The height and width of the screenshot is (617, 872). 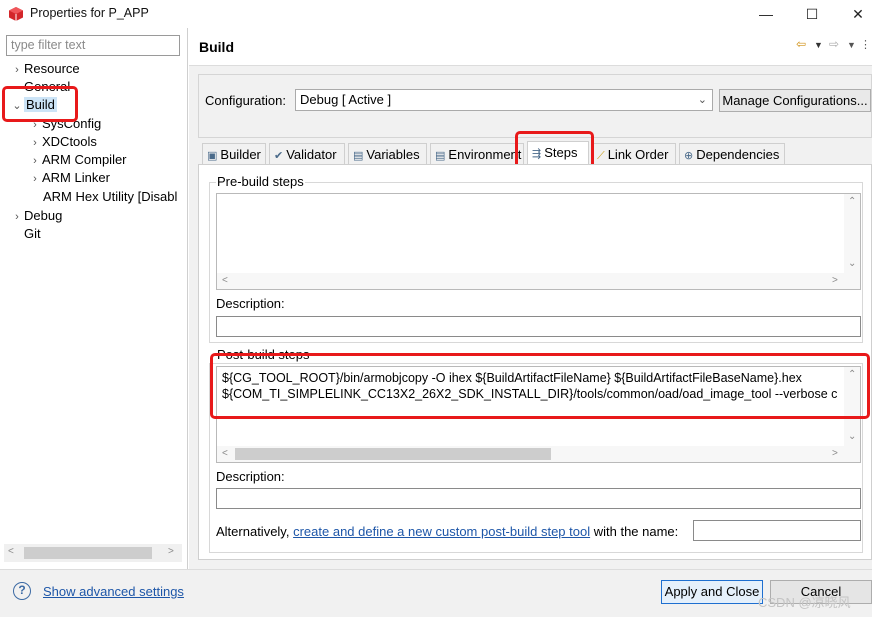 I want to click on tree-item-git: Git, so click(x=32, y=234).